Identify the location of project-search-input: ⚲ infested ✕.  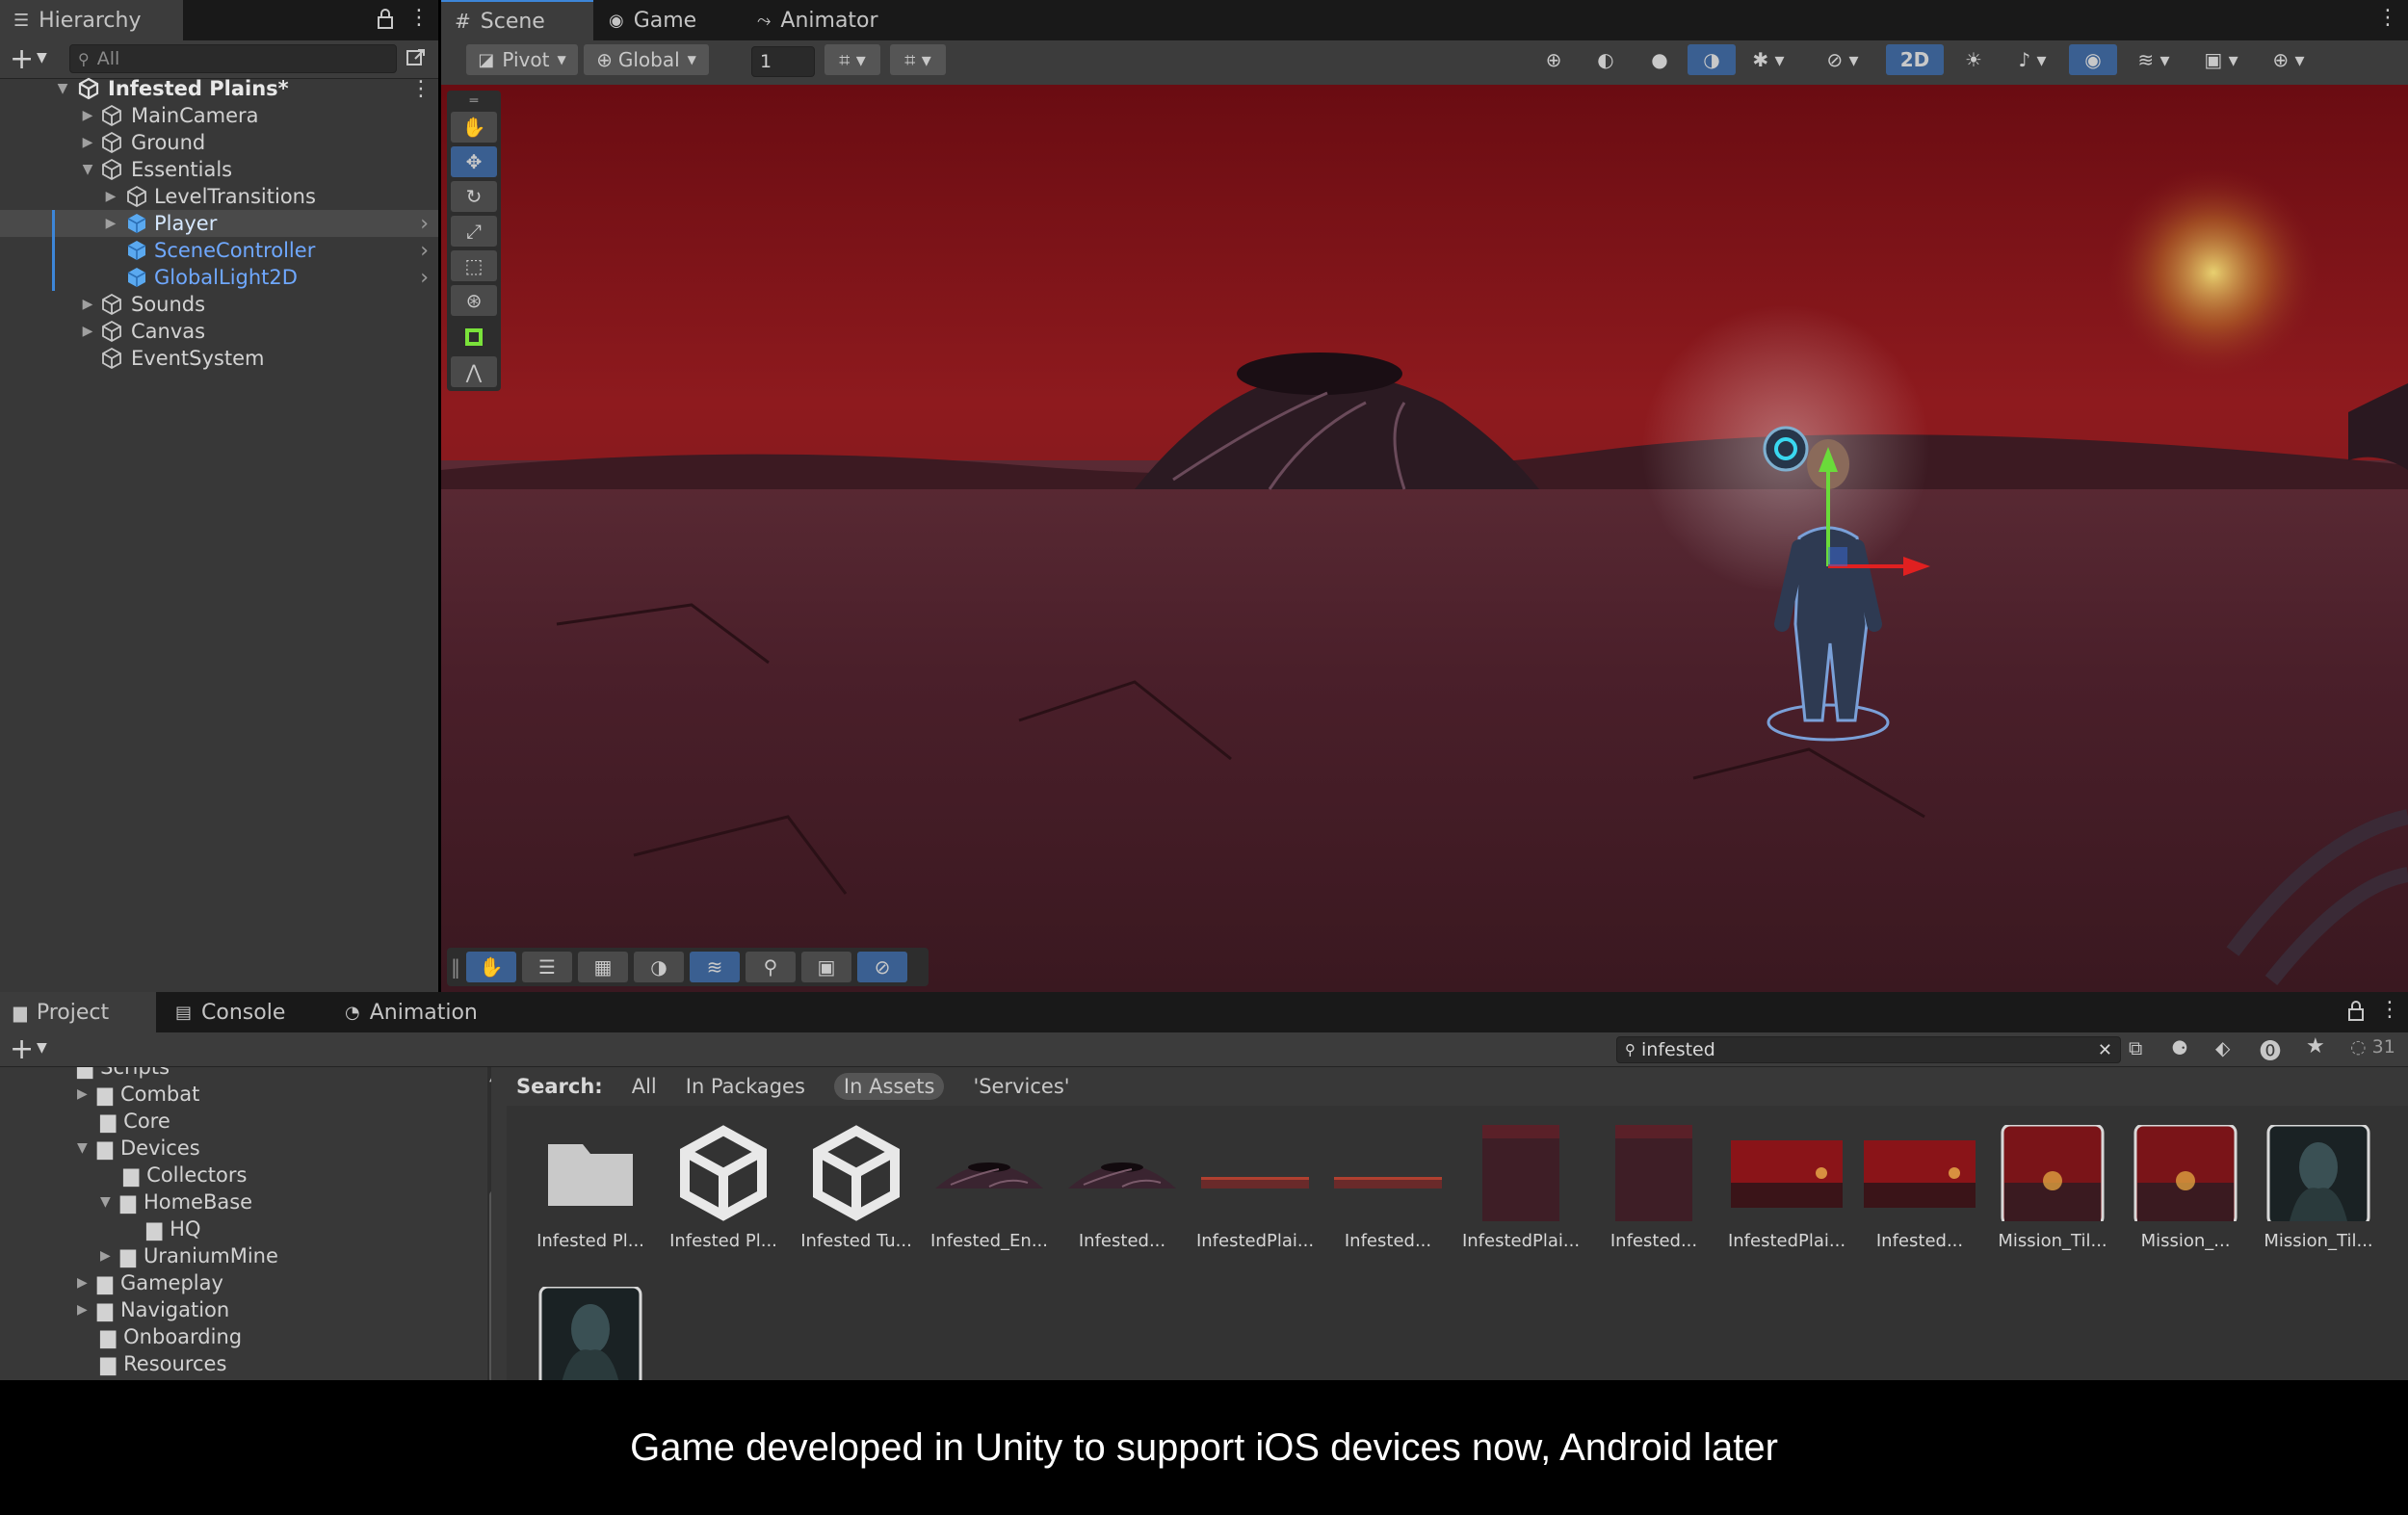
(1868, 1050).